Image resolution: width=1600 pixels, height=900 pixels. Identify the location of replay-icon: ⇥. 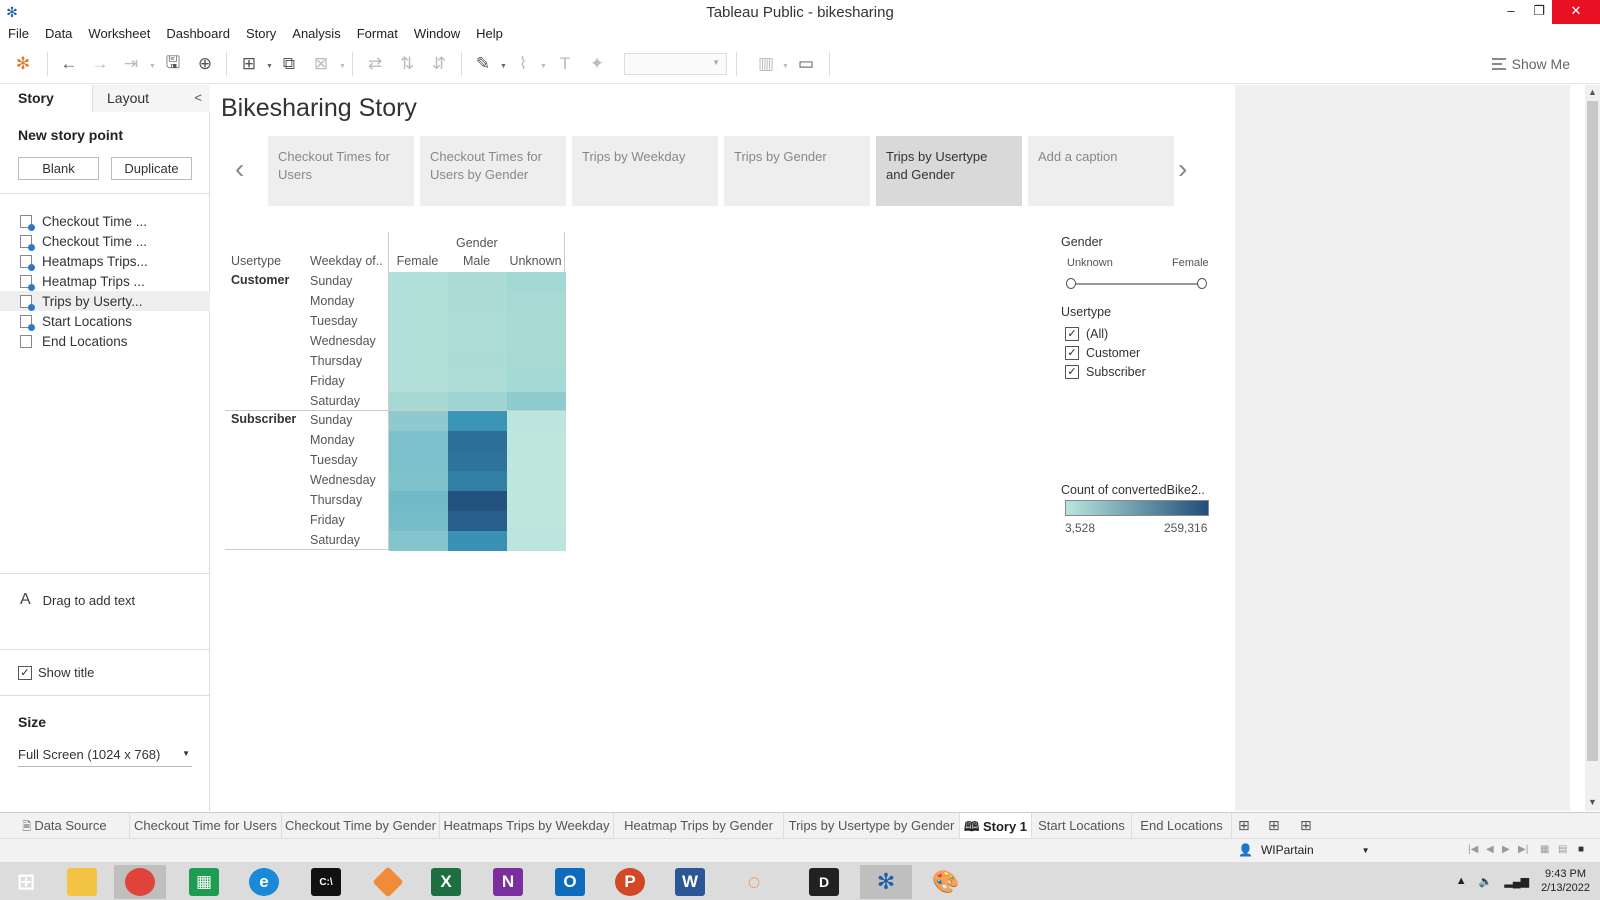
(131, 64).